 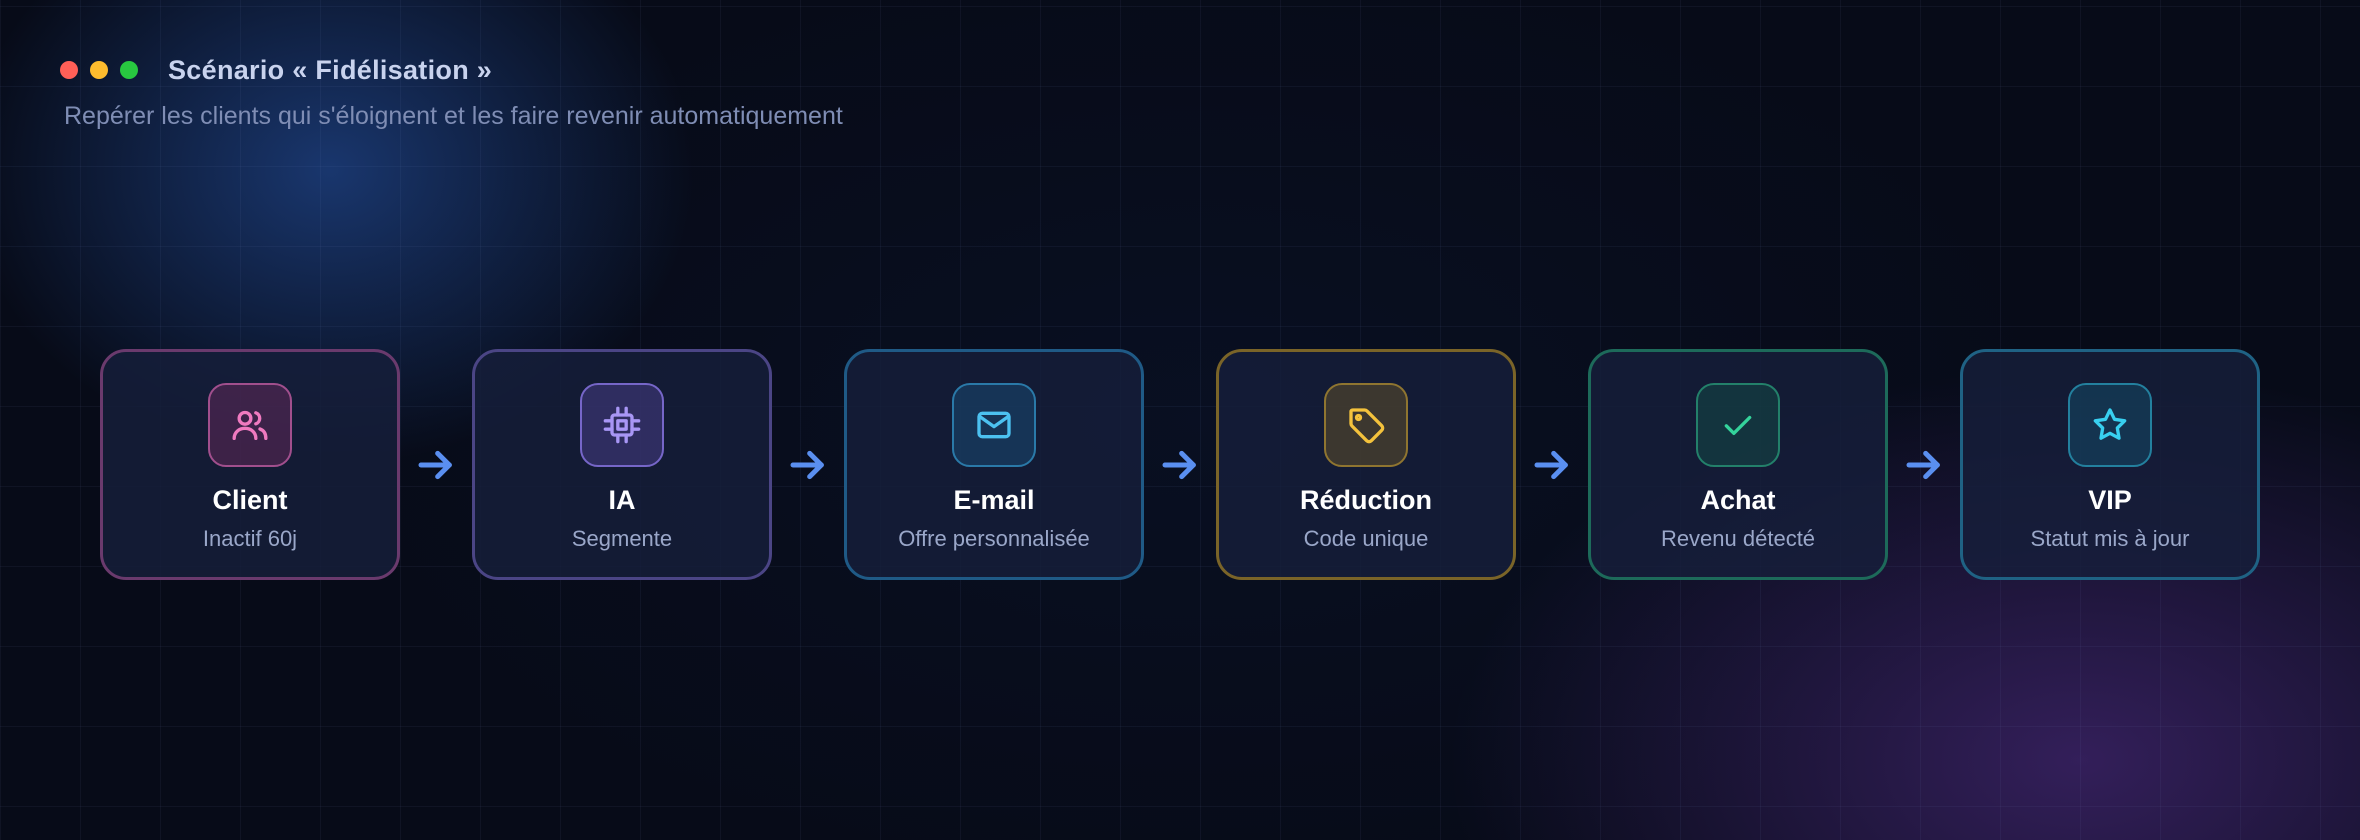 I want to click on users-icon, so click(x=250, y=425).